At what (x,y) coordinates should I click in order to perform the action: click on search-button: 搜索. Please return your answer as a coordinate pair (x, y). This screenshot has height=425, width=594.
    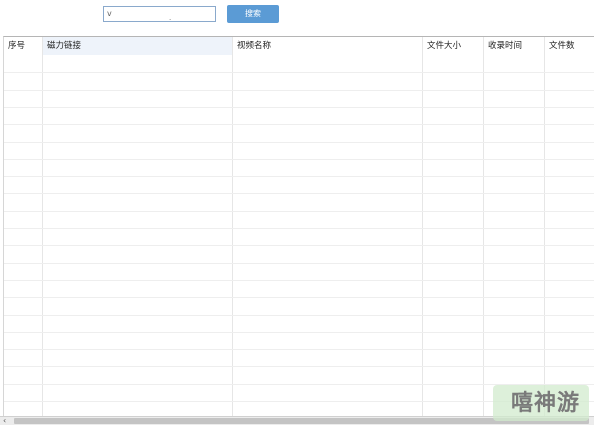
    Looking at the image, I should click on (253, 14).